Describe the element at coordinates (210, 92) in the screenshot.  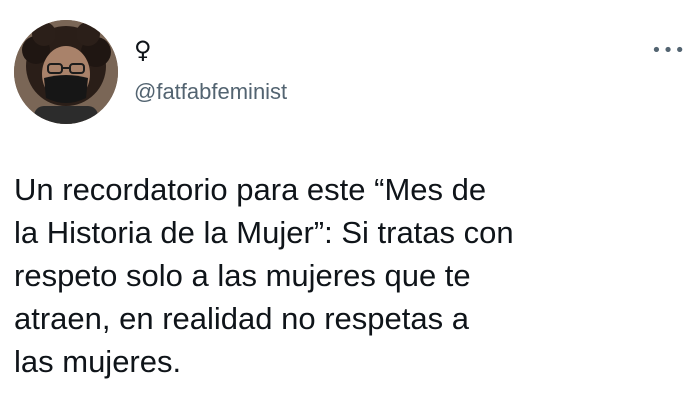
I see `user-handle: @fatfabfeminist` at that location.